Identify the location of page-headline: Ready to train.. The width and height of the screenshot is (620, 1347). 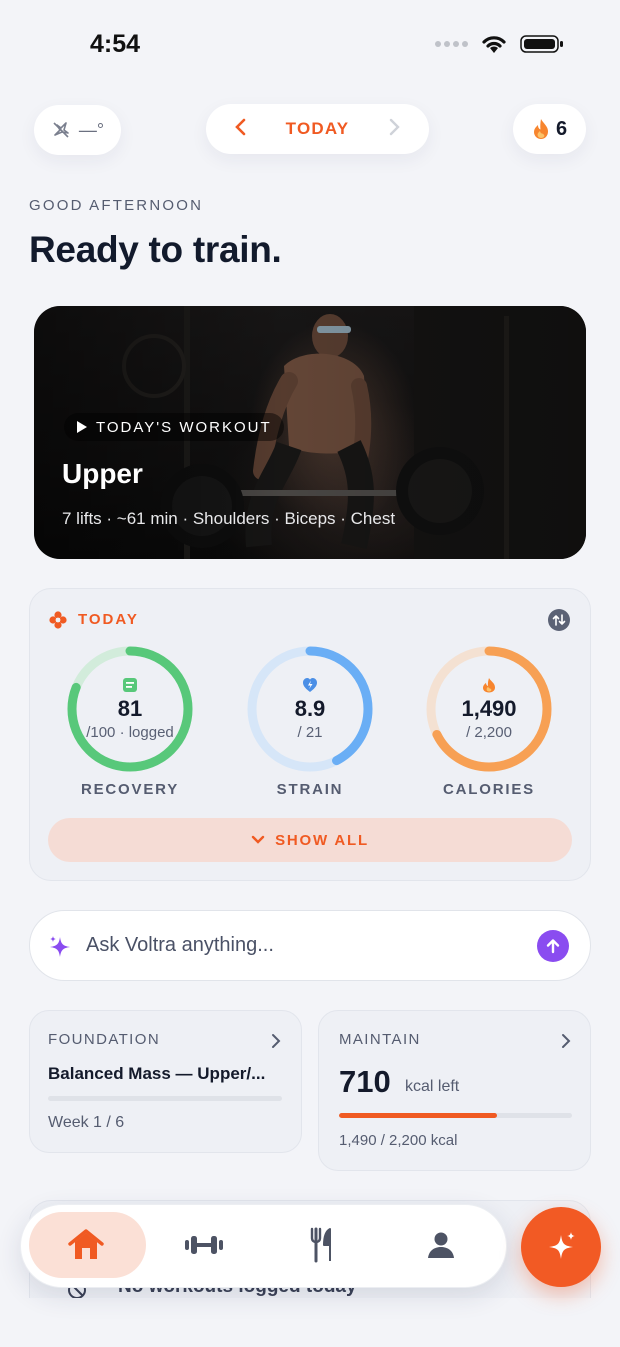
(155, 249).